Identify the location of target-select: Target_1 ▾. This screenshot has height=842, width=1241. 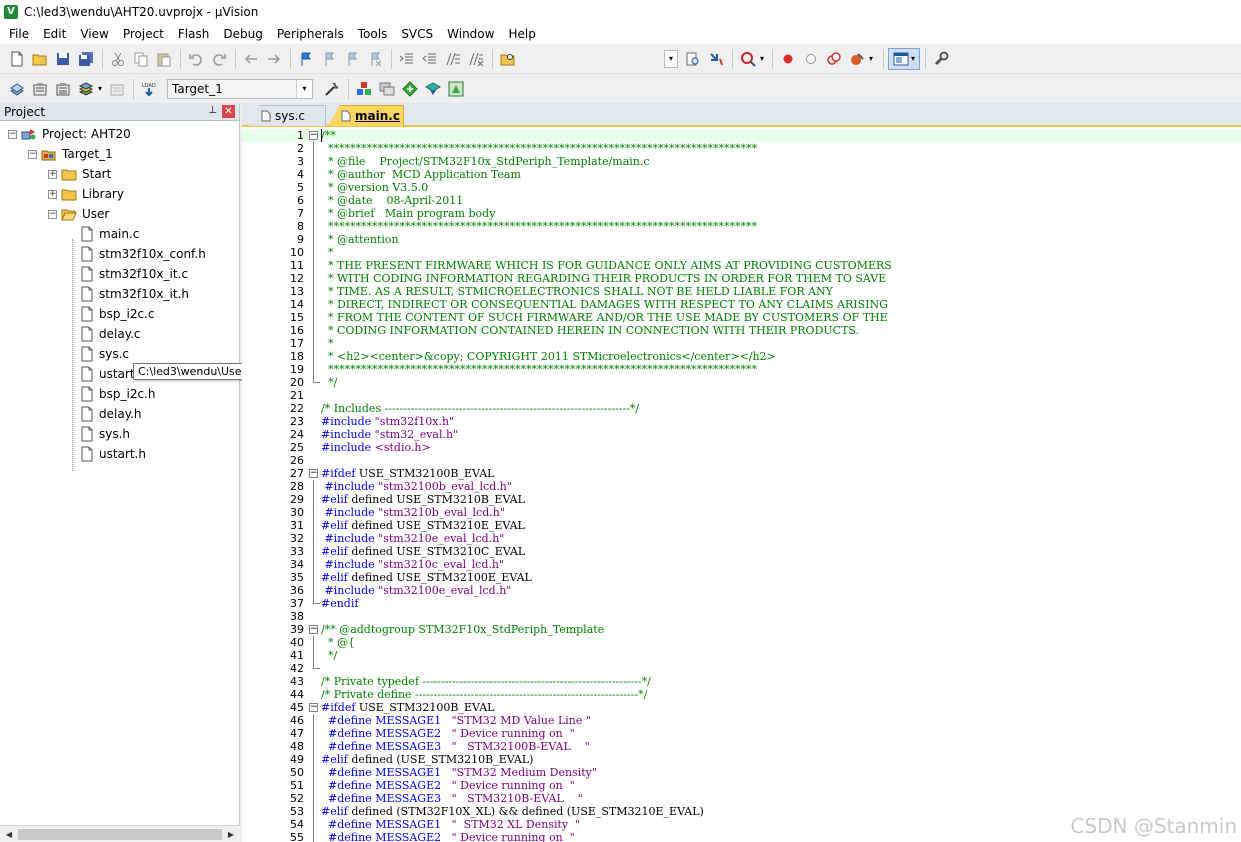
(240, 88).